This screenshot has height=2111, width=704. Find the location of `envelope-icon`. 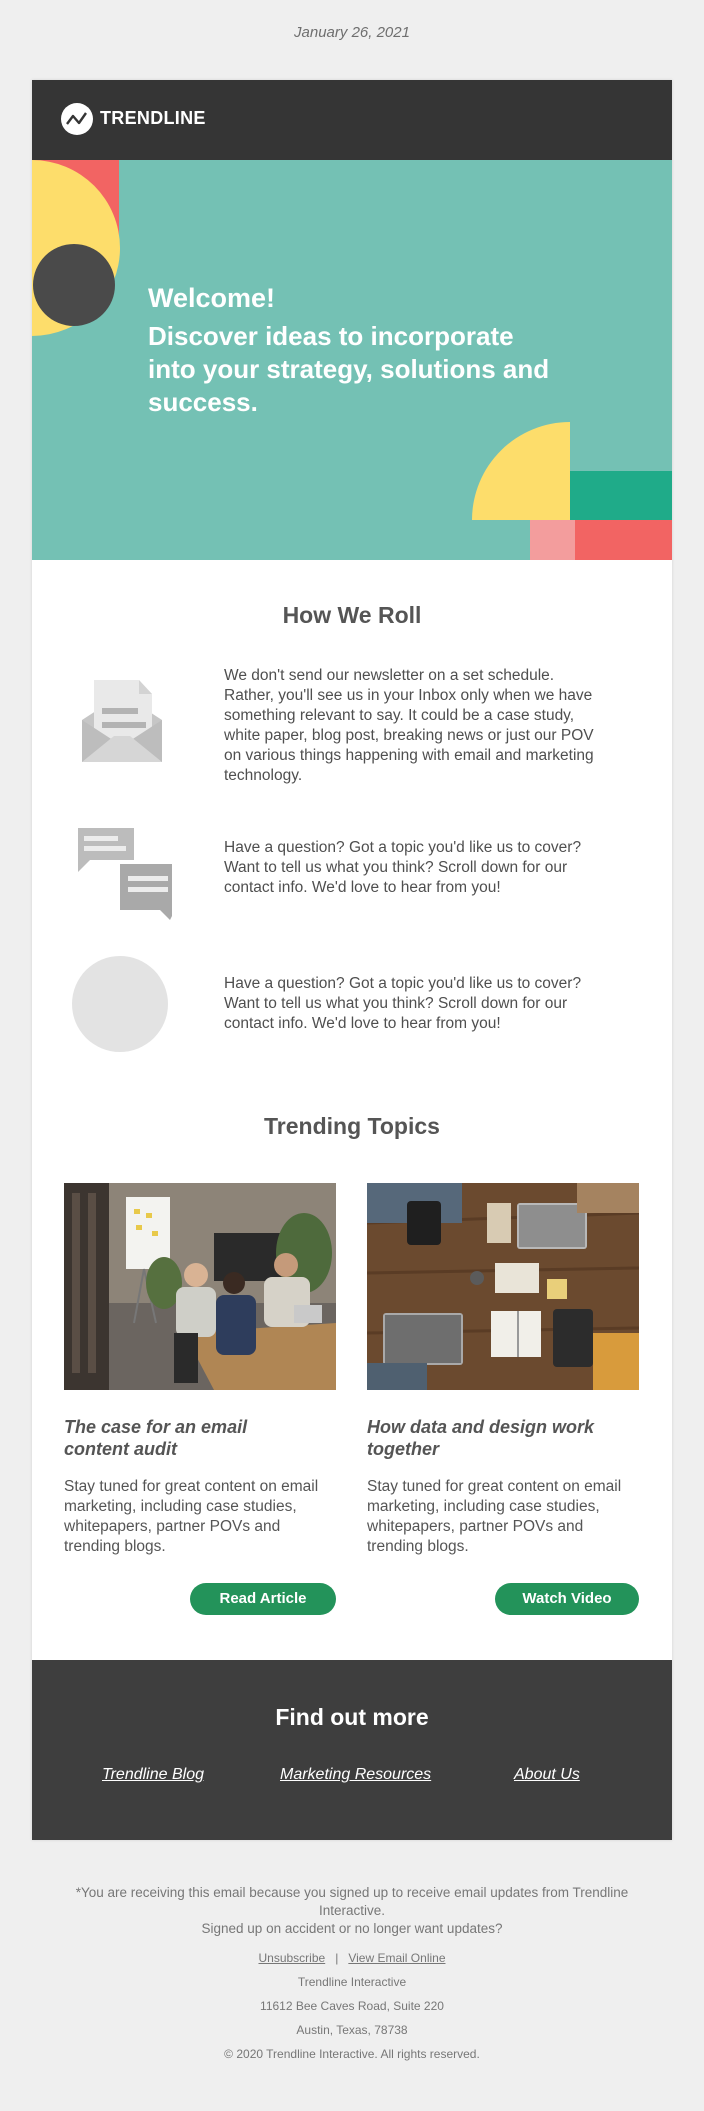

envelope-icon is located at coordinates (122, 720).